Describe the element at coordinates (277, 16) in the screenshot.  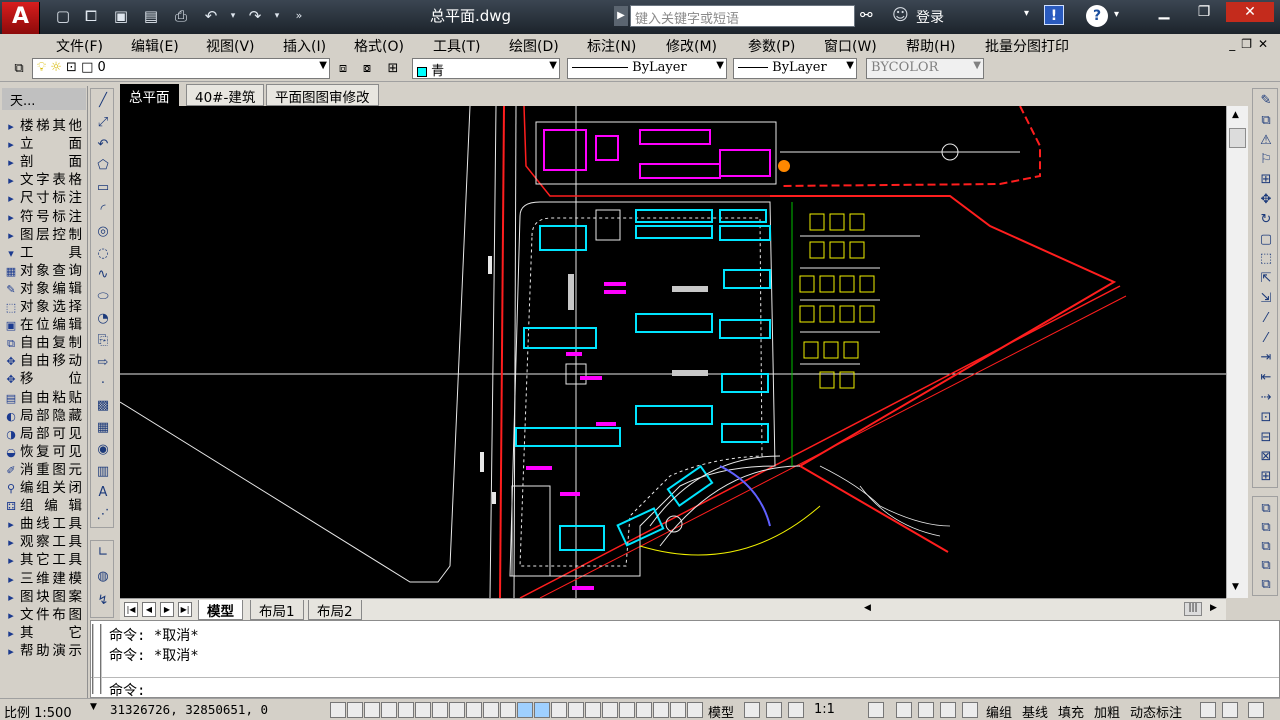
I see `redo-dropdown-icon: ▾` at that location.